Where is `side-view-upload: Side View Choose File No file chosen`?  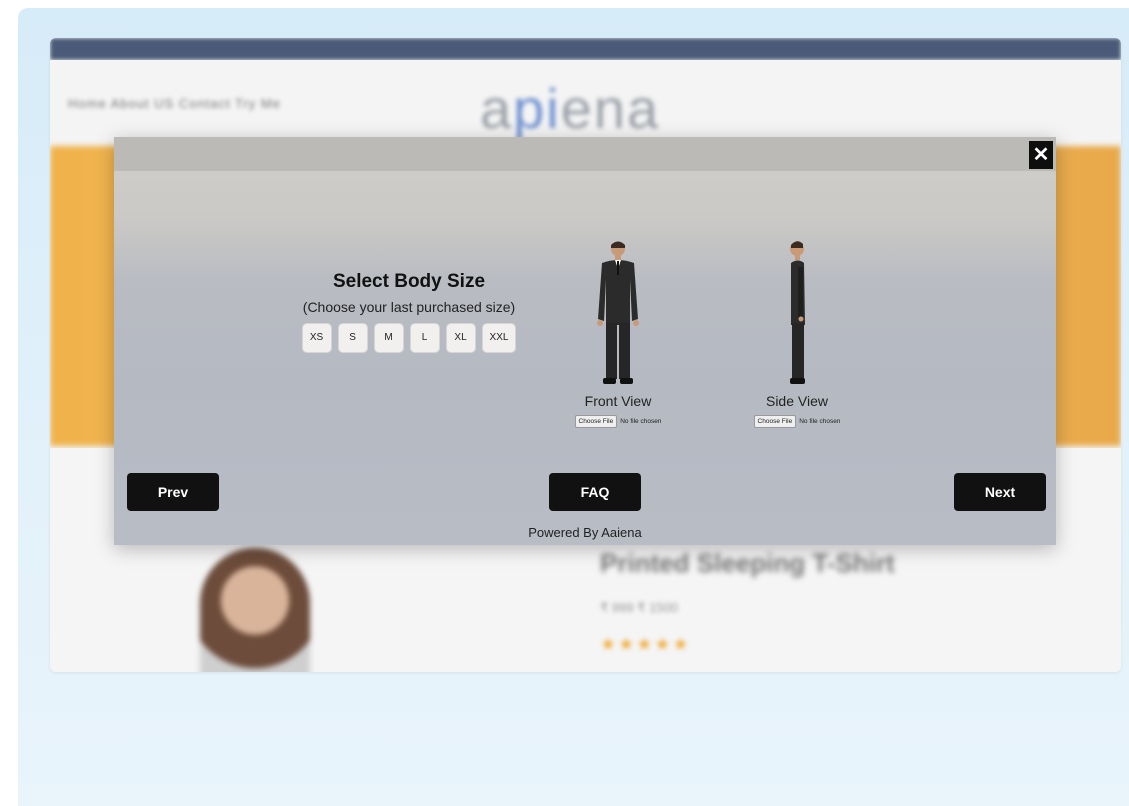
side-view-upload: Side View Choose File No file chosen is located at coordinates (797, 333).